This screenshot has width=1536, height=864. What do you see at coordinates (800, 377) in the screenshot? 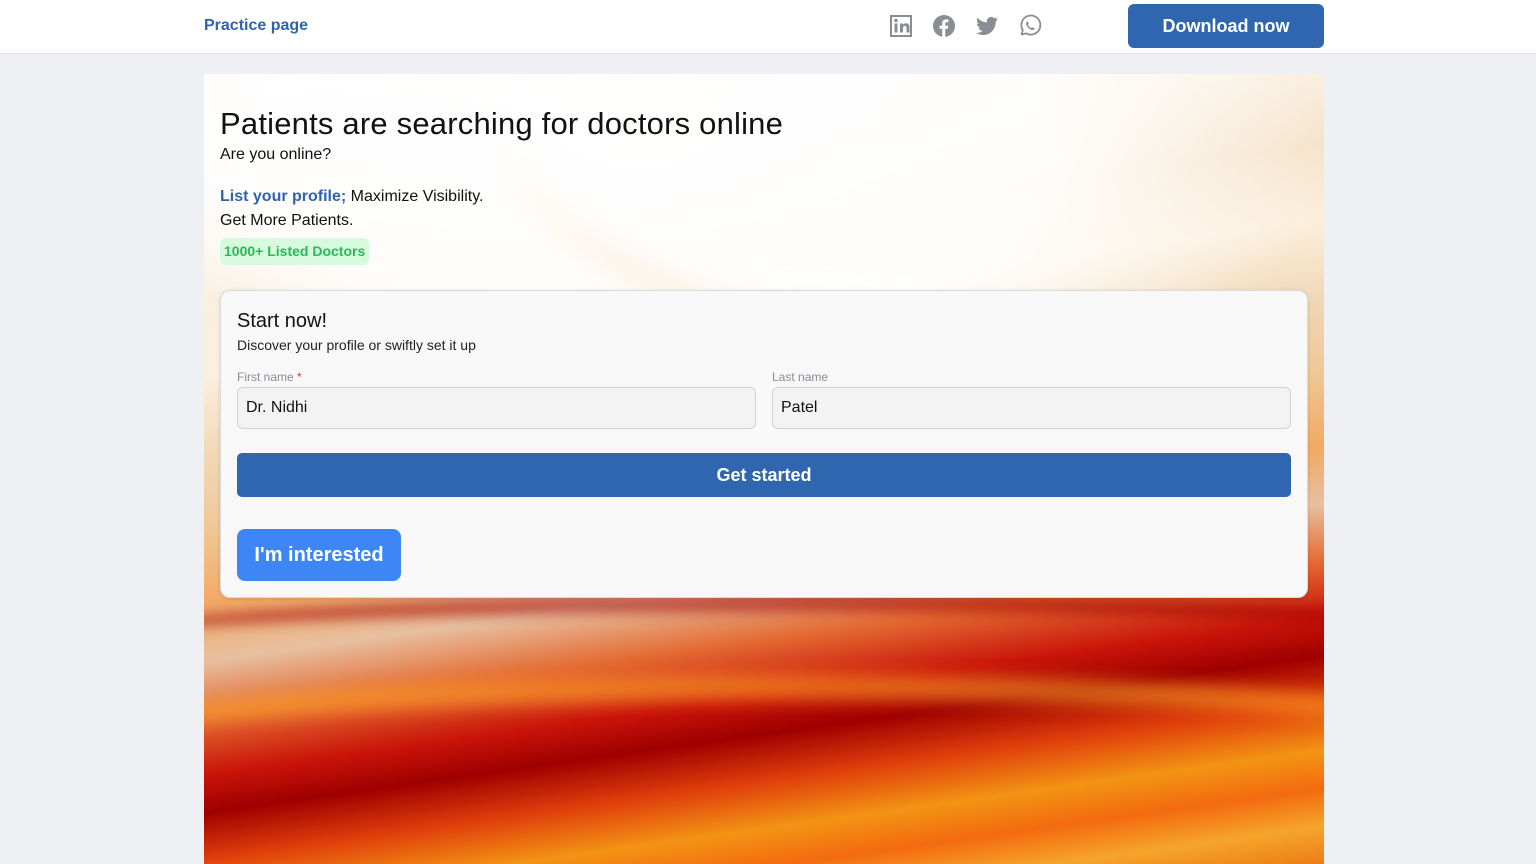
I see `last-name-label: Last name` at bounding box center [800, 377].